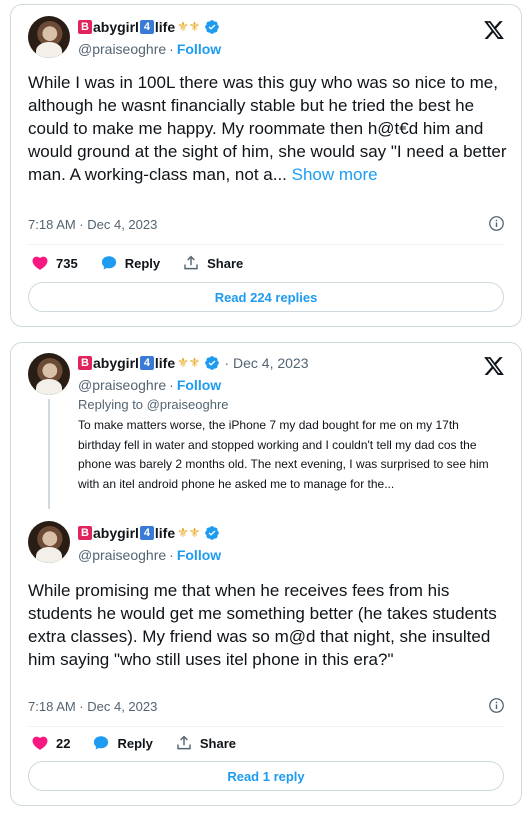  Describe the element at coordinates (266, 776) in the screenshot. I see `read-replies-button: Read 1 reply` at that location.